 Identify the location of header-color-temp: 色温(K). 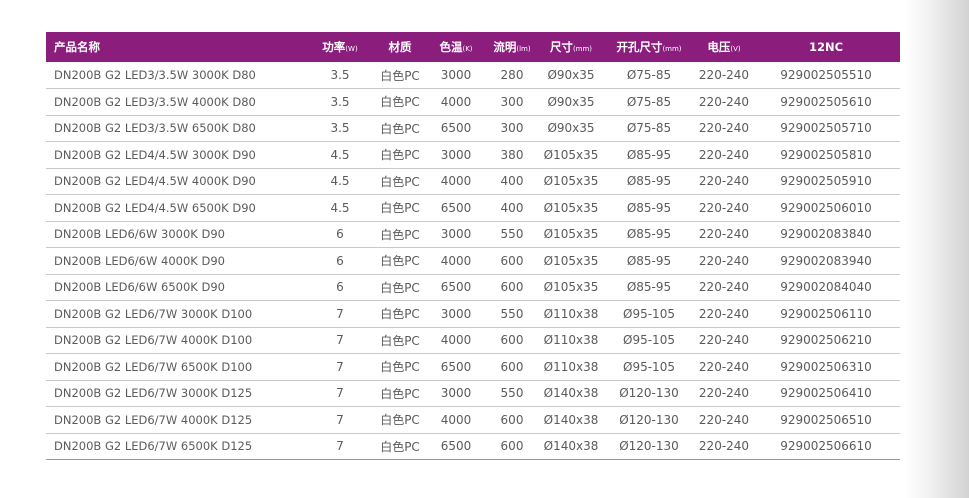
(456, 47).